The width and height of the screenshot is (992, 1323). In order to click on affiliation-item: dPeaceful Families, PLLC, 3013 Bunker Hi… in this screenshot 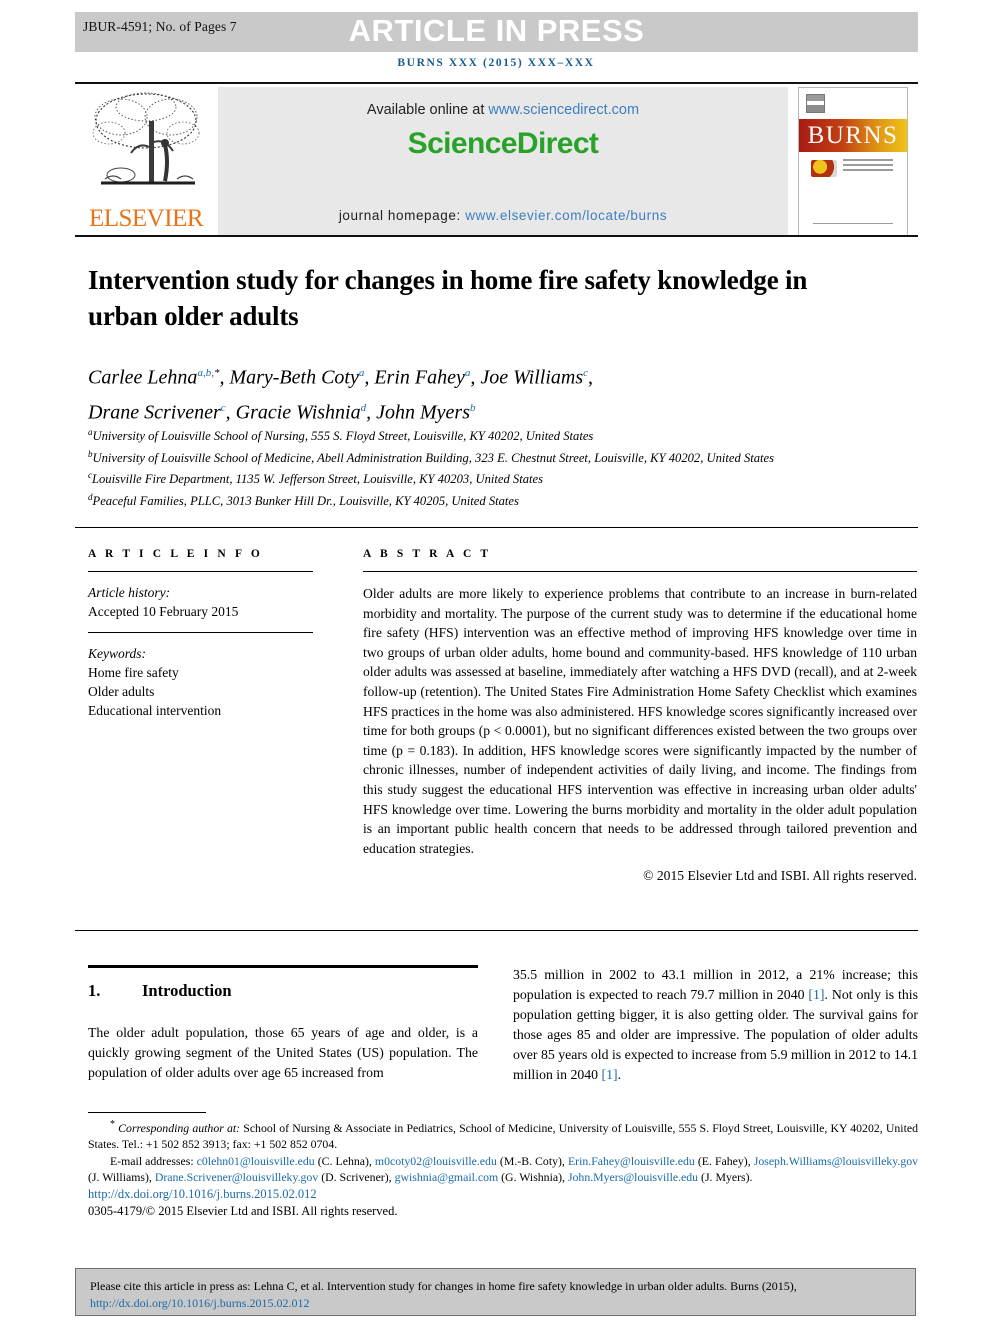, I will do `click(473, 500)`.